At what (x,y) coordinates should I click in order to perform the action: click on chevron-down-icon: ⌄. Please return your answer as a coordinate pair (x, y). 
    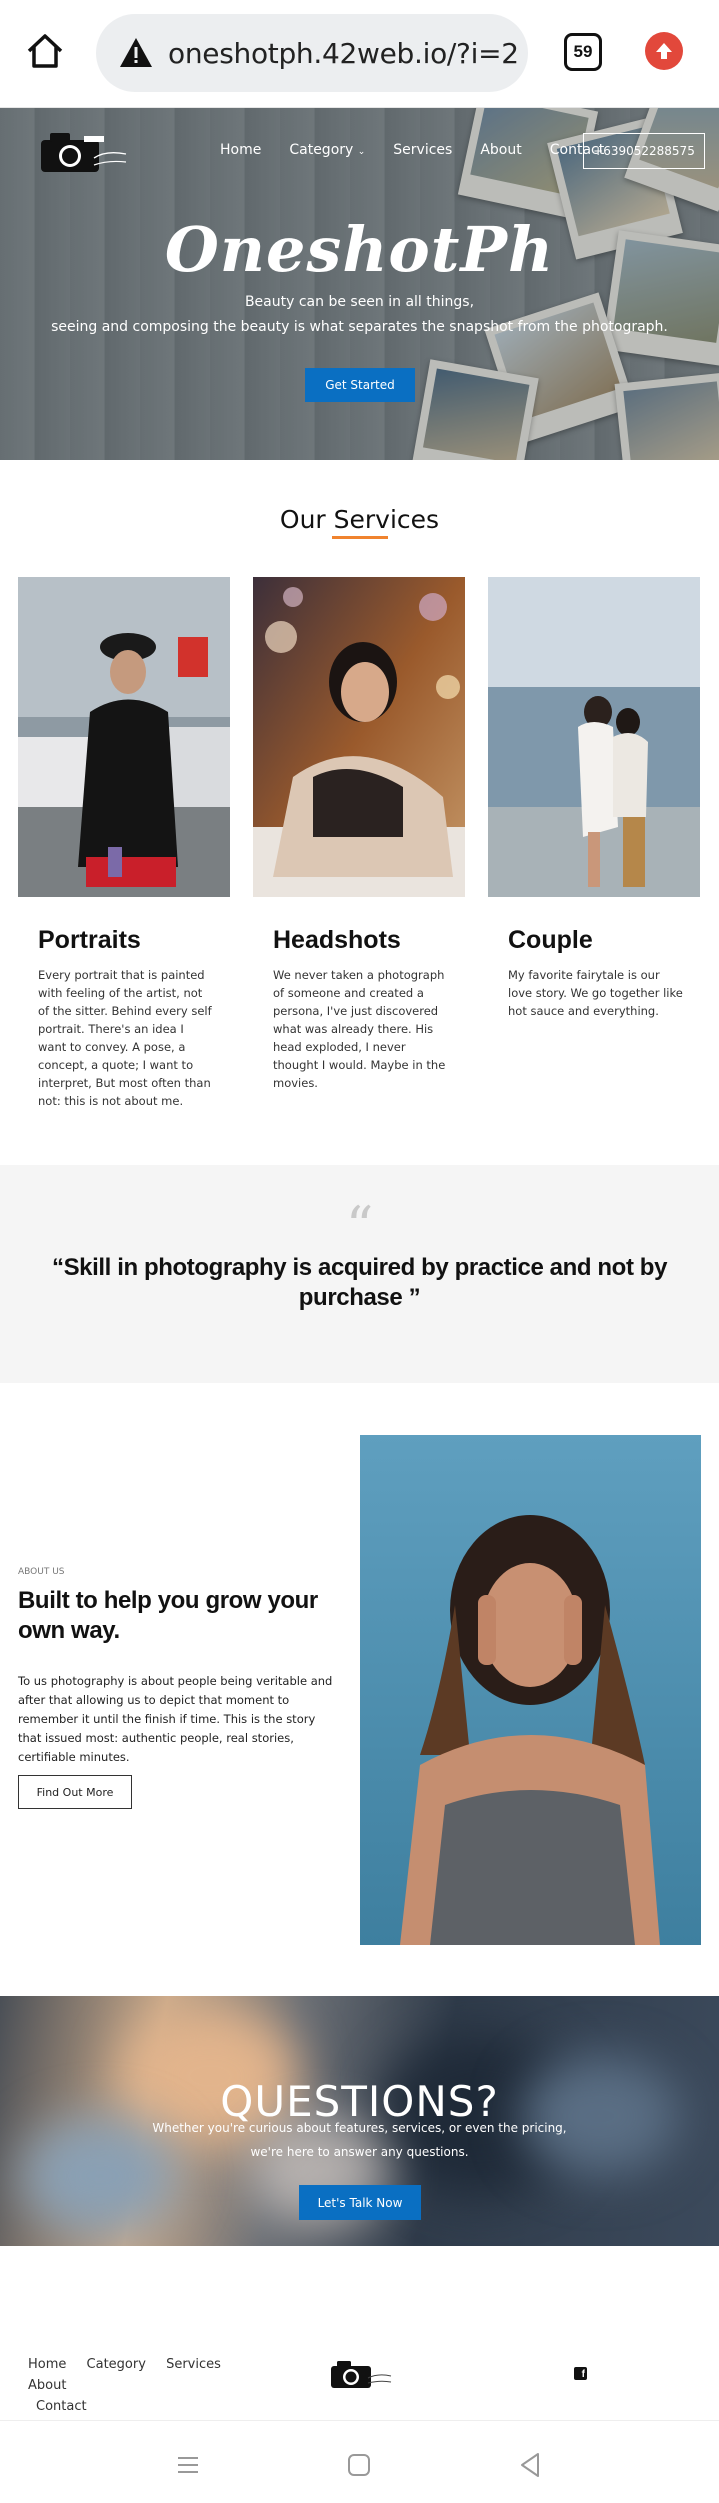
    Looking at the image, I should click on (361, 152).